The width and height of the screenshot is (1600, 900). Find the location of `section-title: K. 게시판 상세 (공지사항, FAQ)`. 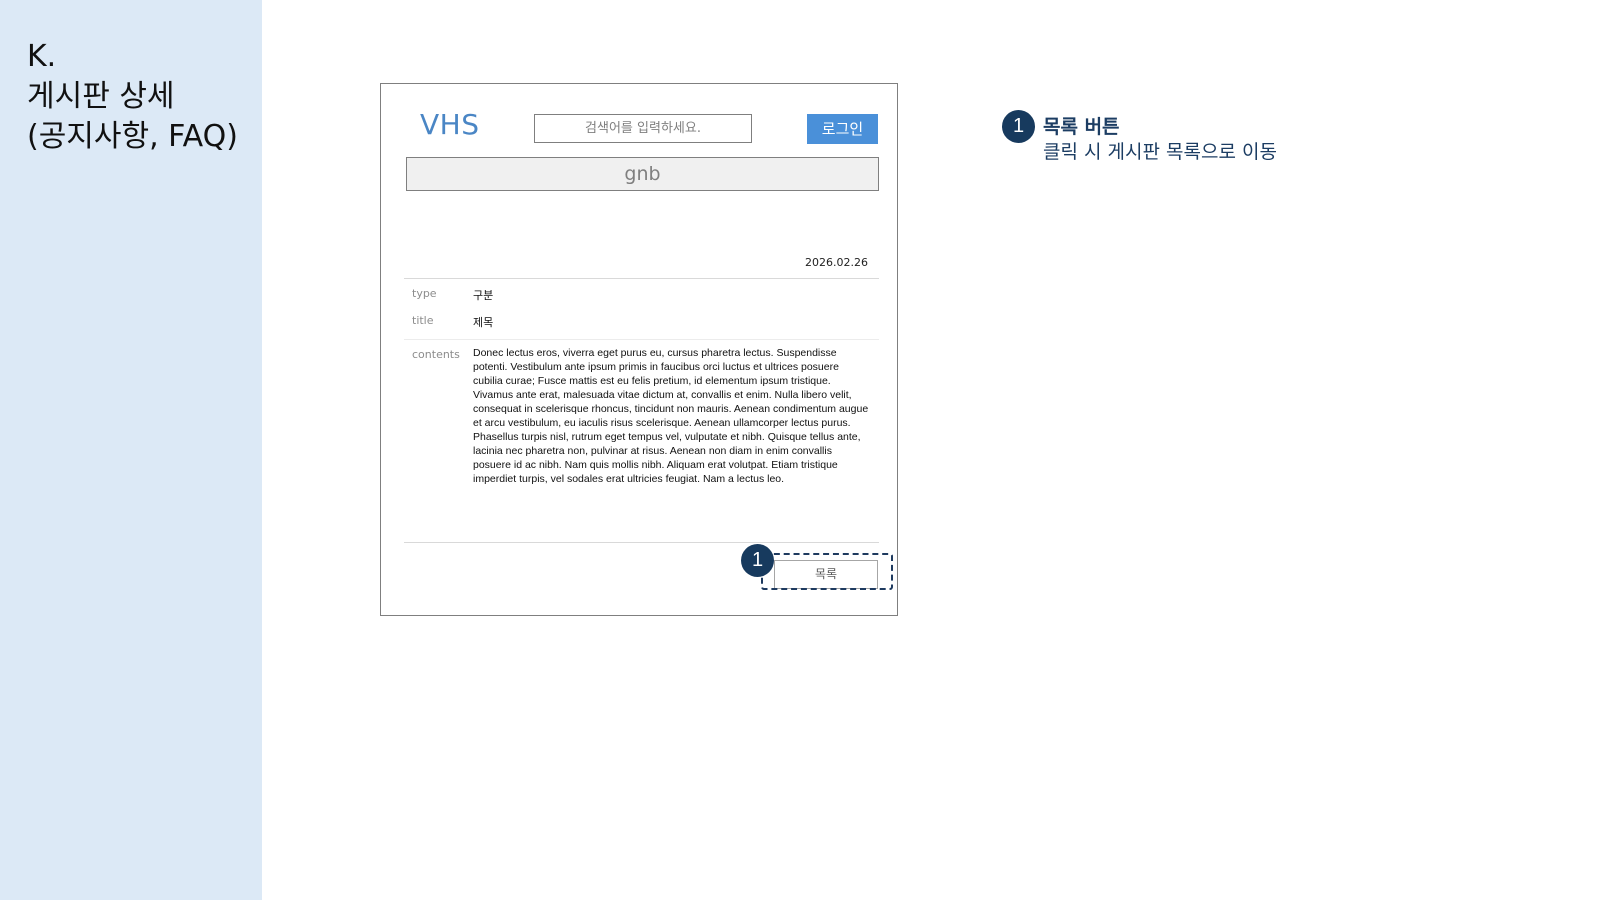

section-title: K. 게시판 상세 (공지사항, FAQ) is located at coordinates (132, 97).